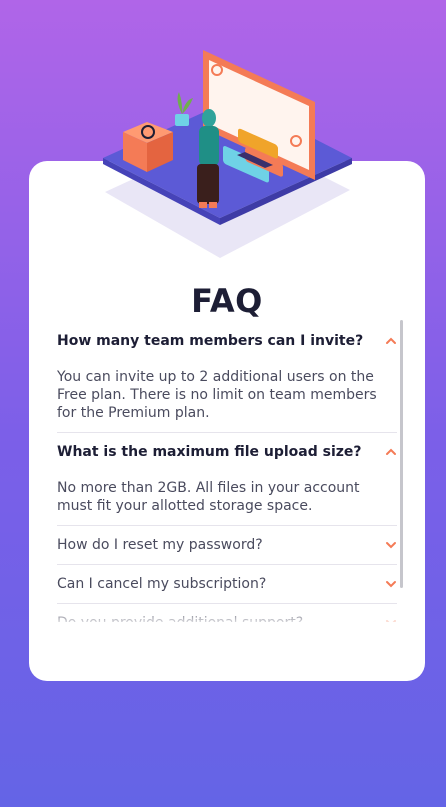 Image resolution: width=446 pixels, height=807 pixels. What do you see at coordinates (227, 301) in the screenshot?
I see `page-title: FAQ` at bounding box center [227, 301].